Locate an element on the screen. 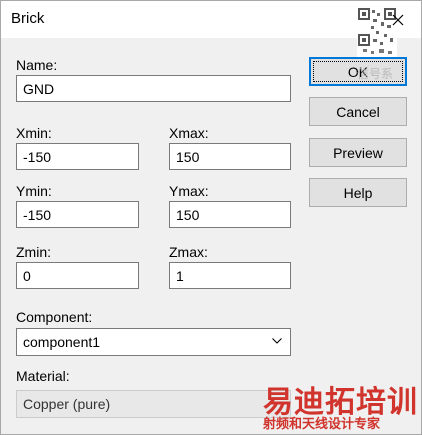 This screenshot has height=435, width=422. cancel-button: Cancel is located at coordinates (358, 111).